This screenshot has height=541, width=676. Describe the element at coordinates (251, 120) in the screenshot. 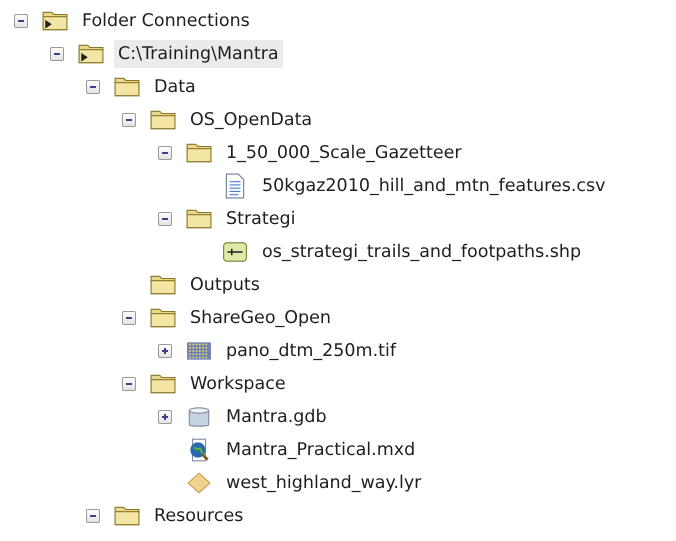

I see `tree-item: OS_OpenData` at that location.